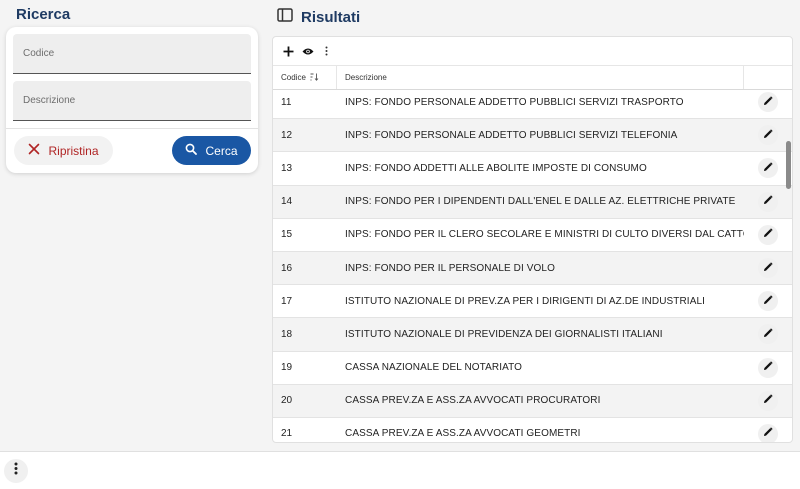  I want to click on cell-codice: 17, so click(287, 301).